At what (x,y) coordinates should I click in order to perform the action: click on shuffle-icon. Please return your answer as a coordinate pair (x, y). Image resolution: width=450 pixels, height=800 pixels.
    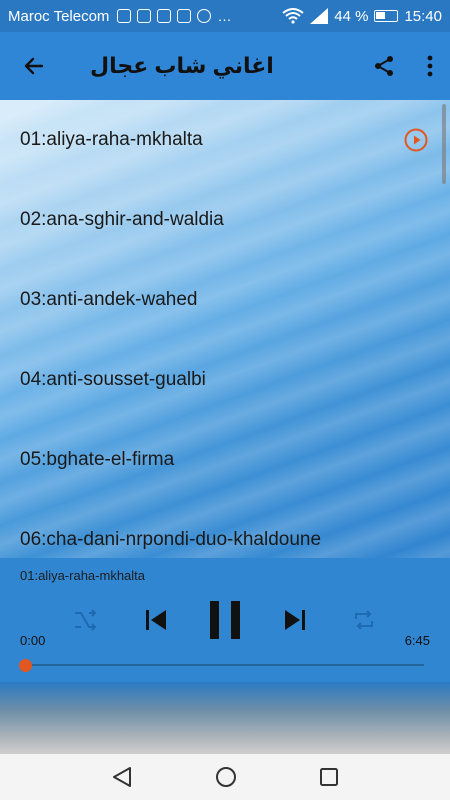
    Looking at the image, I should click on (86, 620).